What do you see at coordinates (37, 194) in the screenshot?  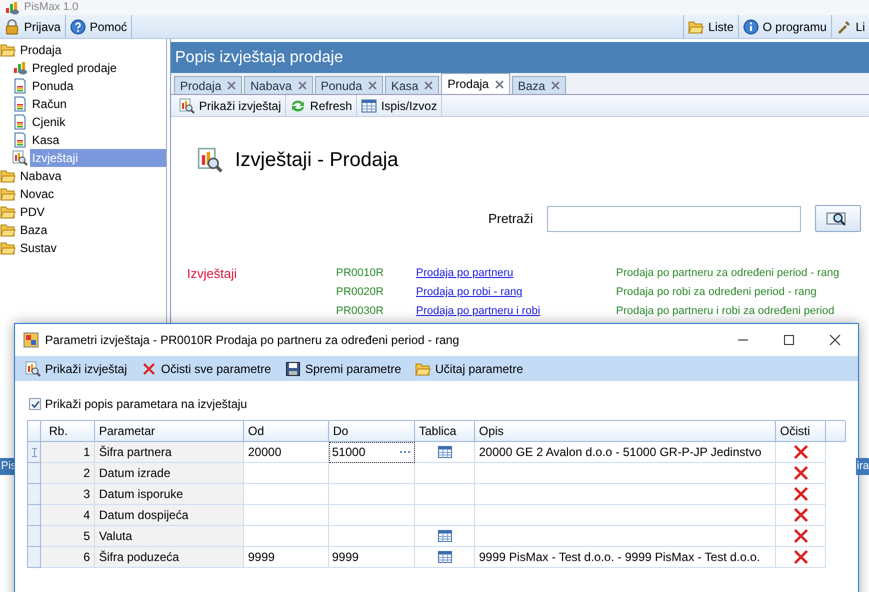 I see `tree-item: Novac` at bounding box center [37, 194].